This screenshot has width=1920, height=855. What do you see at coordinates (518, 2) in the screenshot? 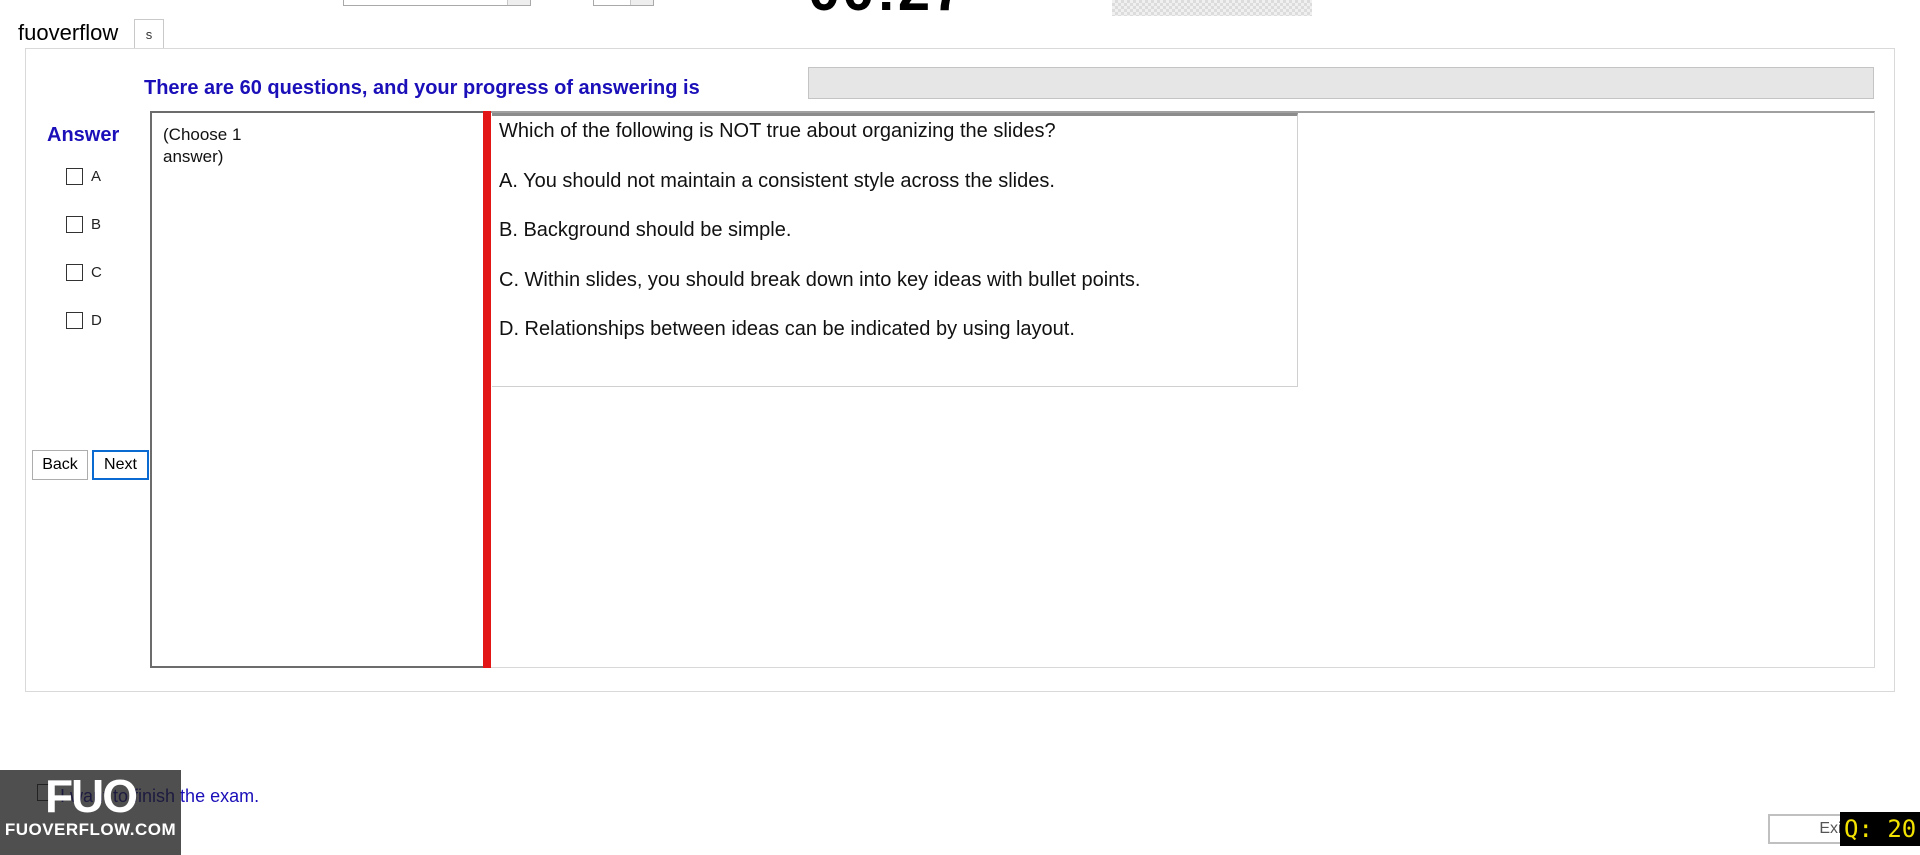
I see `combo-arrow` at bounding box center [518, 2].